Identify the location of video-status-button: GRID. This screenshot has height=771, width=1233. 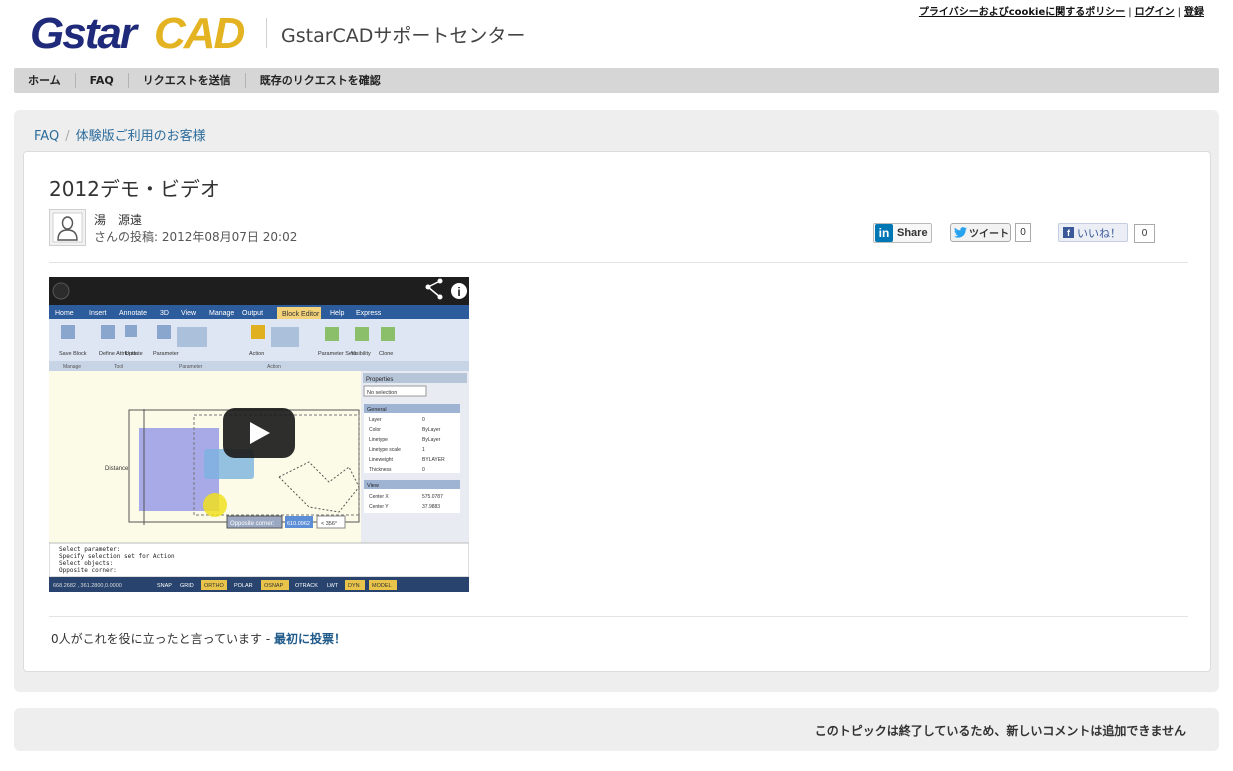
(187, 586).